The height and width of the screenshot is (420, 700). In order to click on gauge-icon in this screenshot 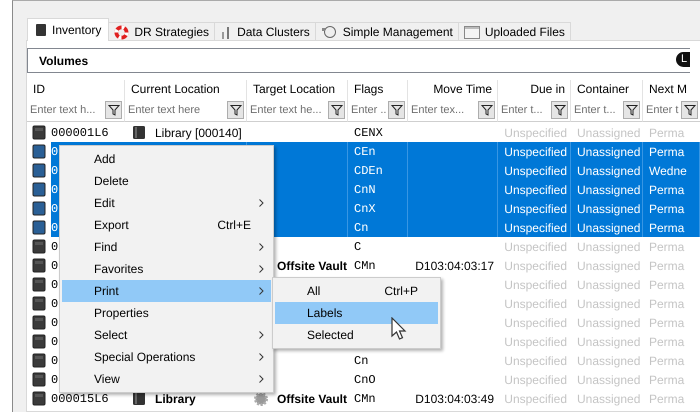, I will do `click(329, 32)`.